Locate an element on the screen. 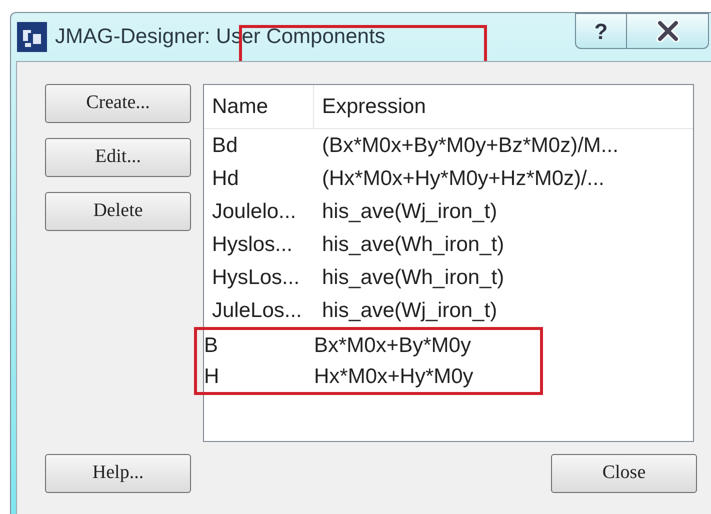 Image resolution: width=711 pixels, height=514 pixels. table-cell-text: Hd is located at coordinates (226, 179).